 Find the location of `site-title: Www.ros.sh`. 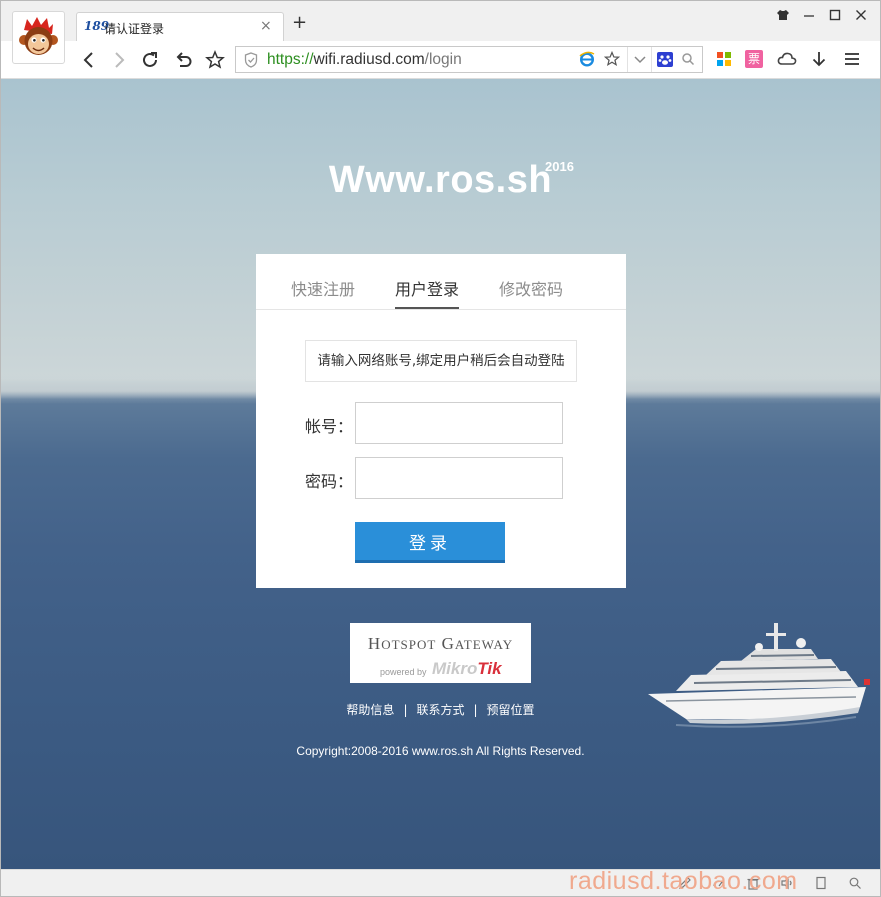

site-title: Www.ros.sh is located at coordinates (440, 180).